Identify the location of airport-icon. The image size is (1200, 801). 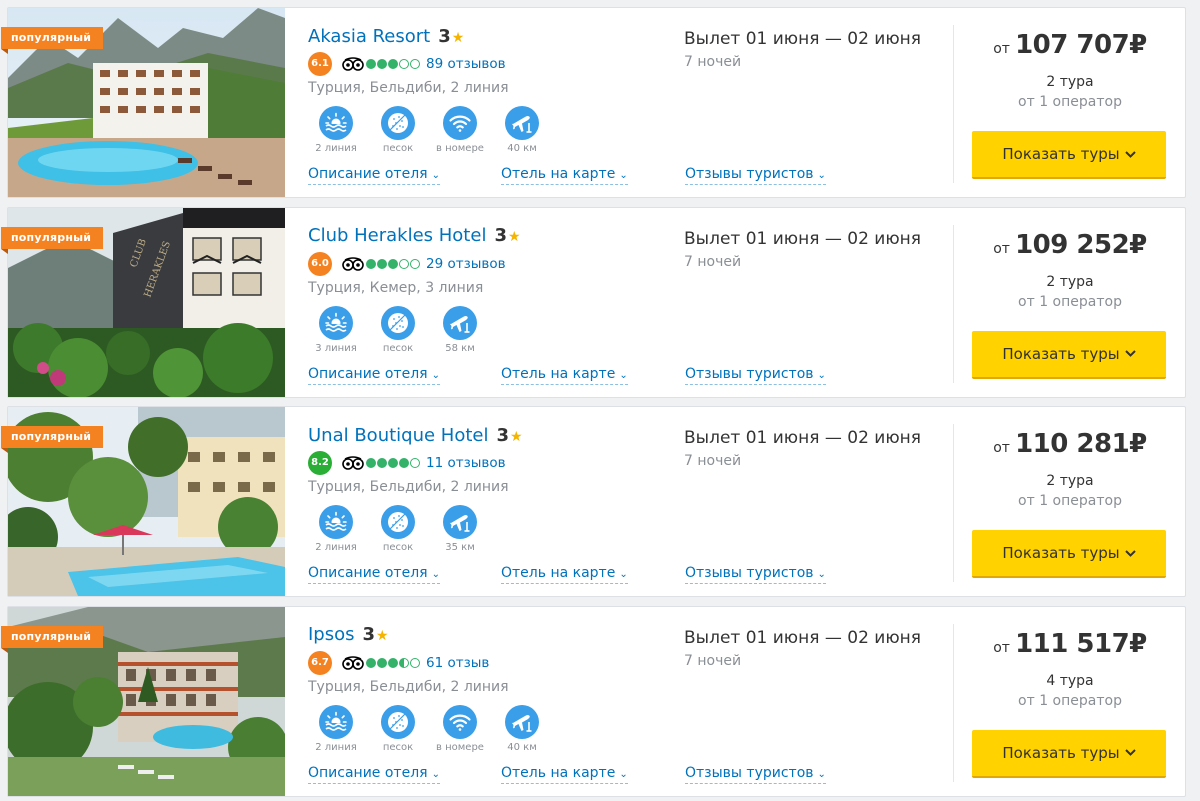
(460, 322).